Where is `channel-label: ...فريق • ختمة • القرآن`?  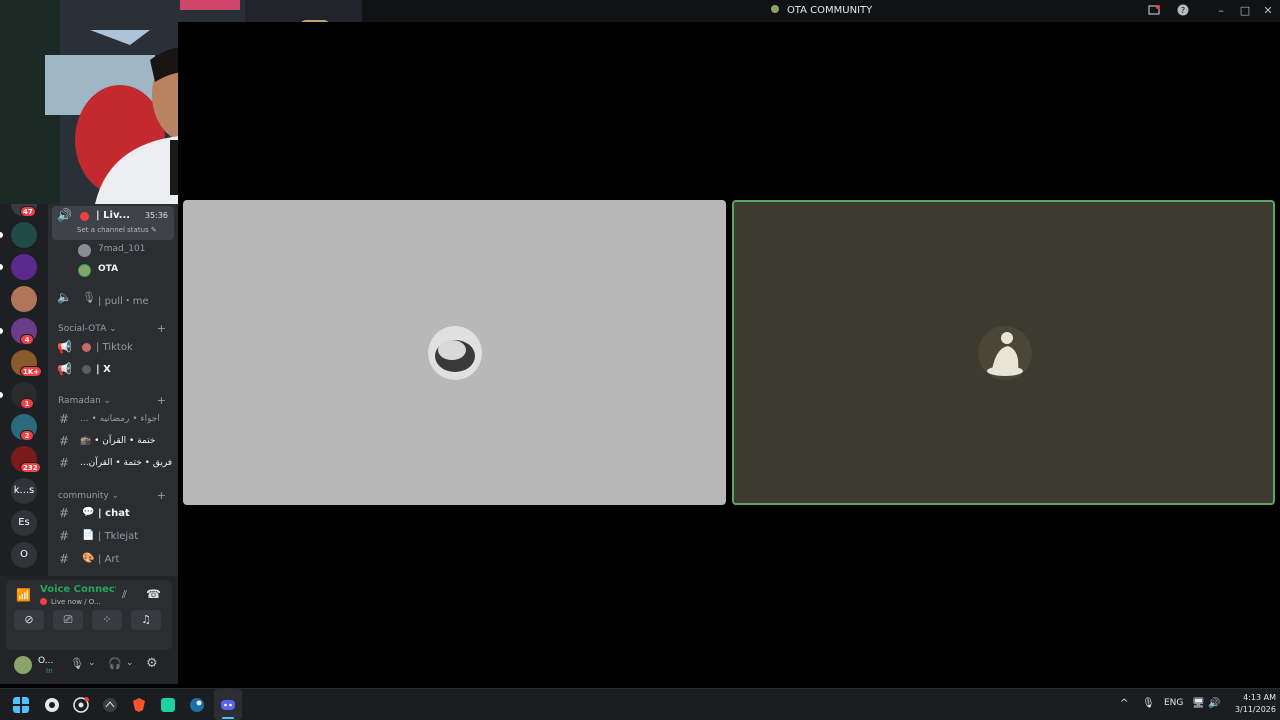 channel-label: ...فريق • ختمة • القرآن is located at coordinates (126, 463).